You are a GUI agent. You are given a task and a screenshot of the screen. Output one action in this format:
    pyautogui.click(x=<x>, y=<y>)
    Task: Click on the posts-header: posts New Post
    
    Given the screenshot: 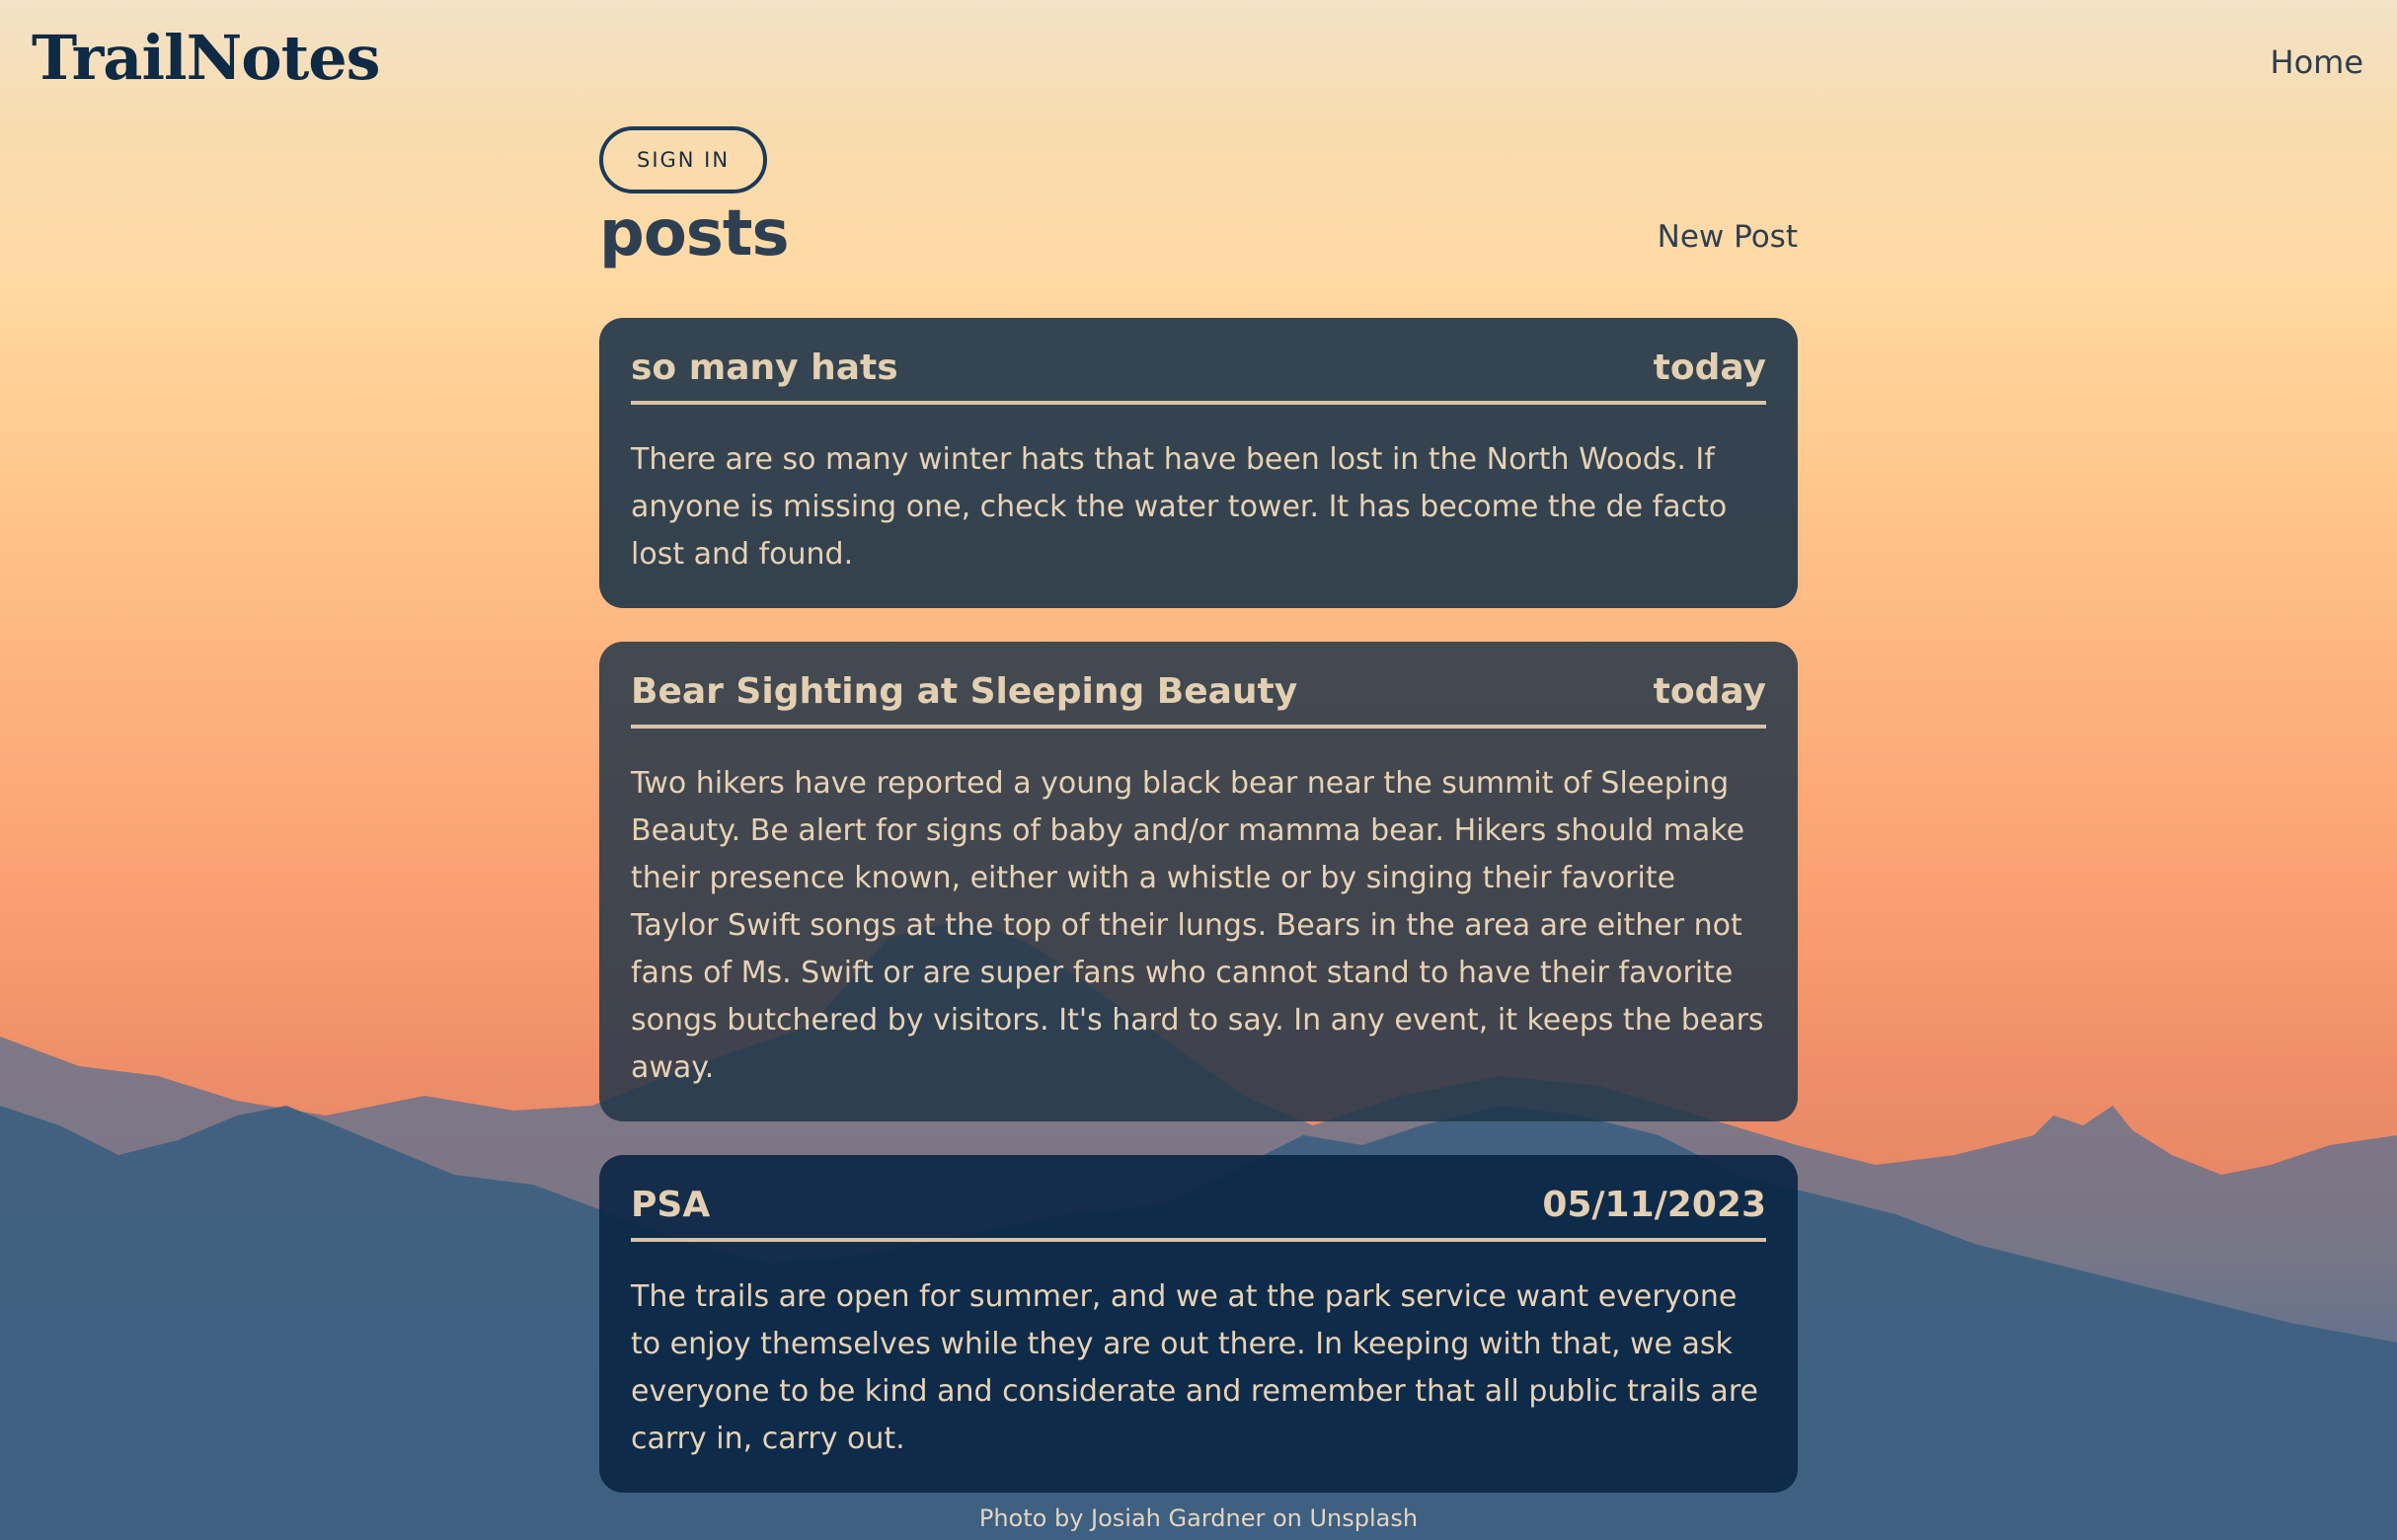 What is the action you would take?
    pyautogui.click(x=1198, y=241)
    